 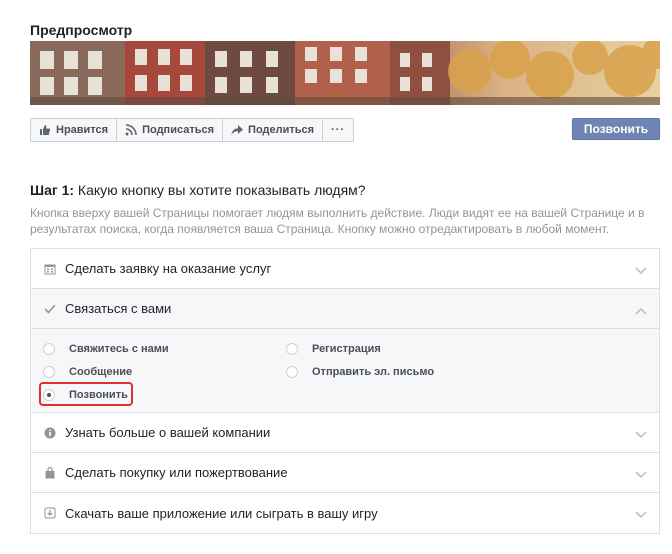 I want to click on option-label: Регистрация, so click(x=346, y=349).